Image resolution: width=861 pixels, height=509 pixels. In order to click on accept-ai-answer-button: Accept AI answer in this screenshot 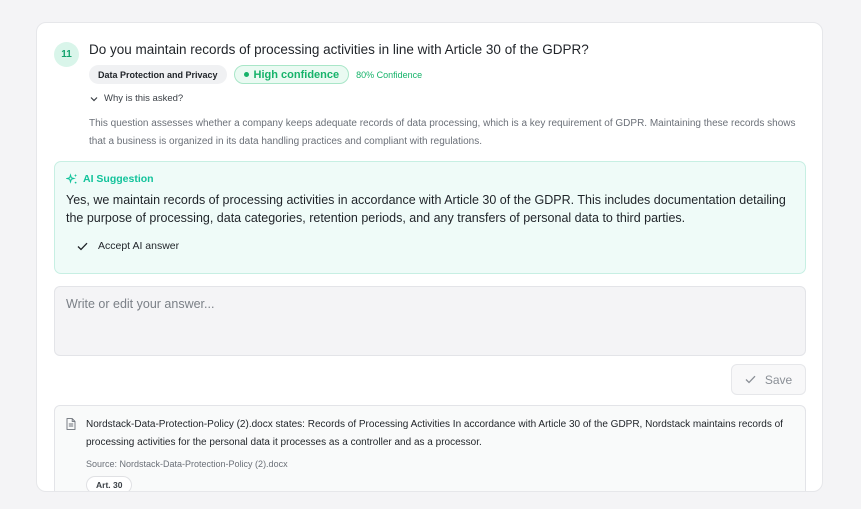, I will do `click(128, 246)`.